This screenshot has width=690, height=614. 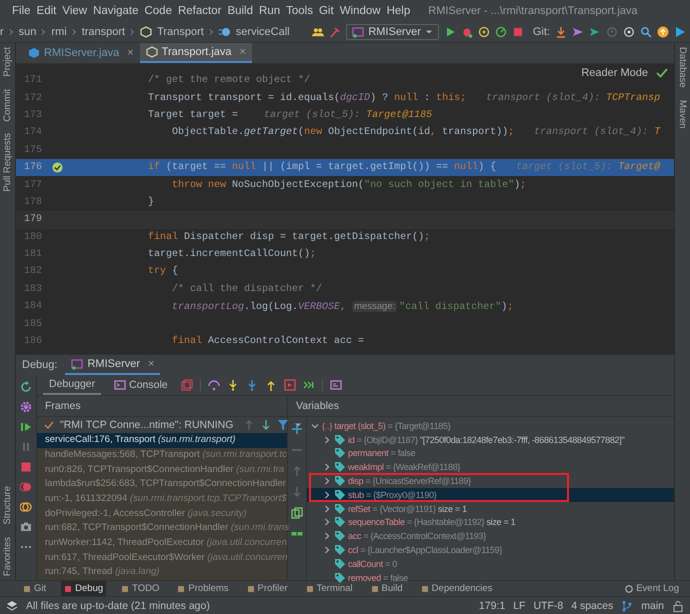 I want to click on variable-entry: weakImpl = {WeakRef@1188}, so click(x=404, y=467).